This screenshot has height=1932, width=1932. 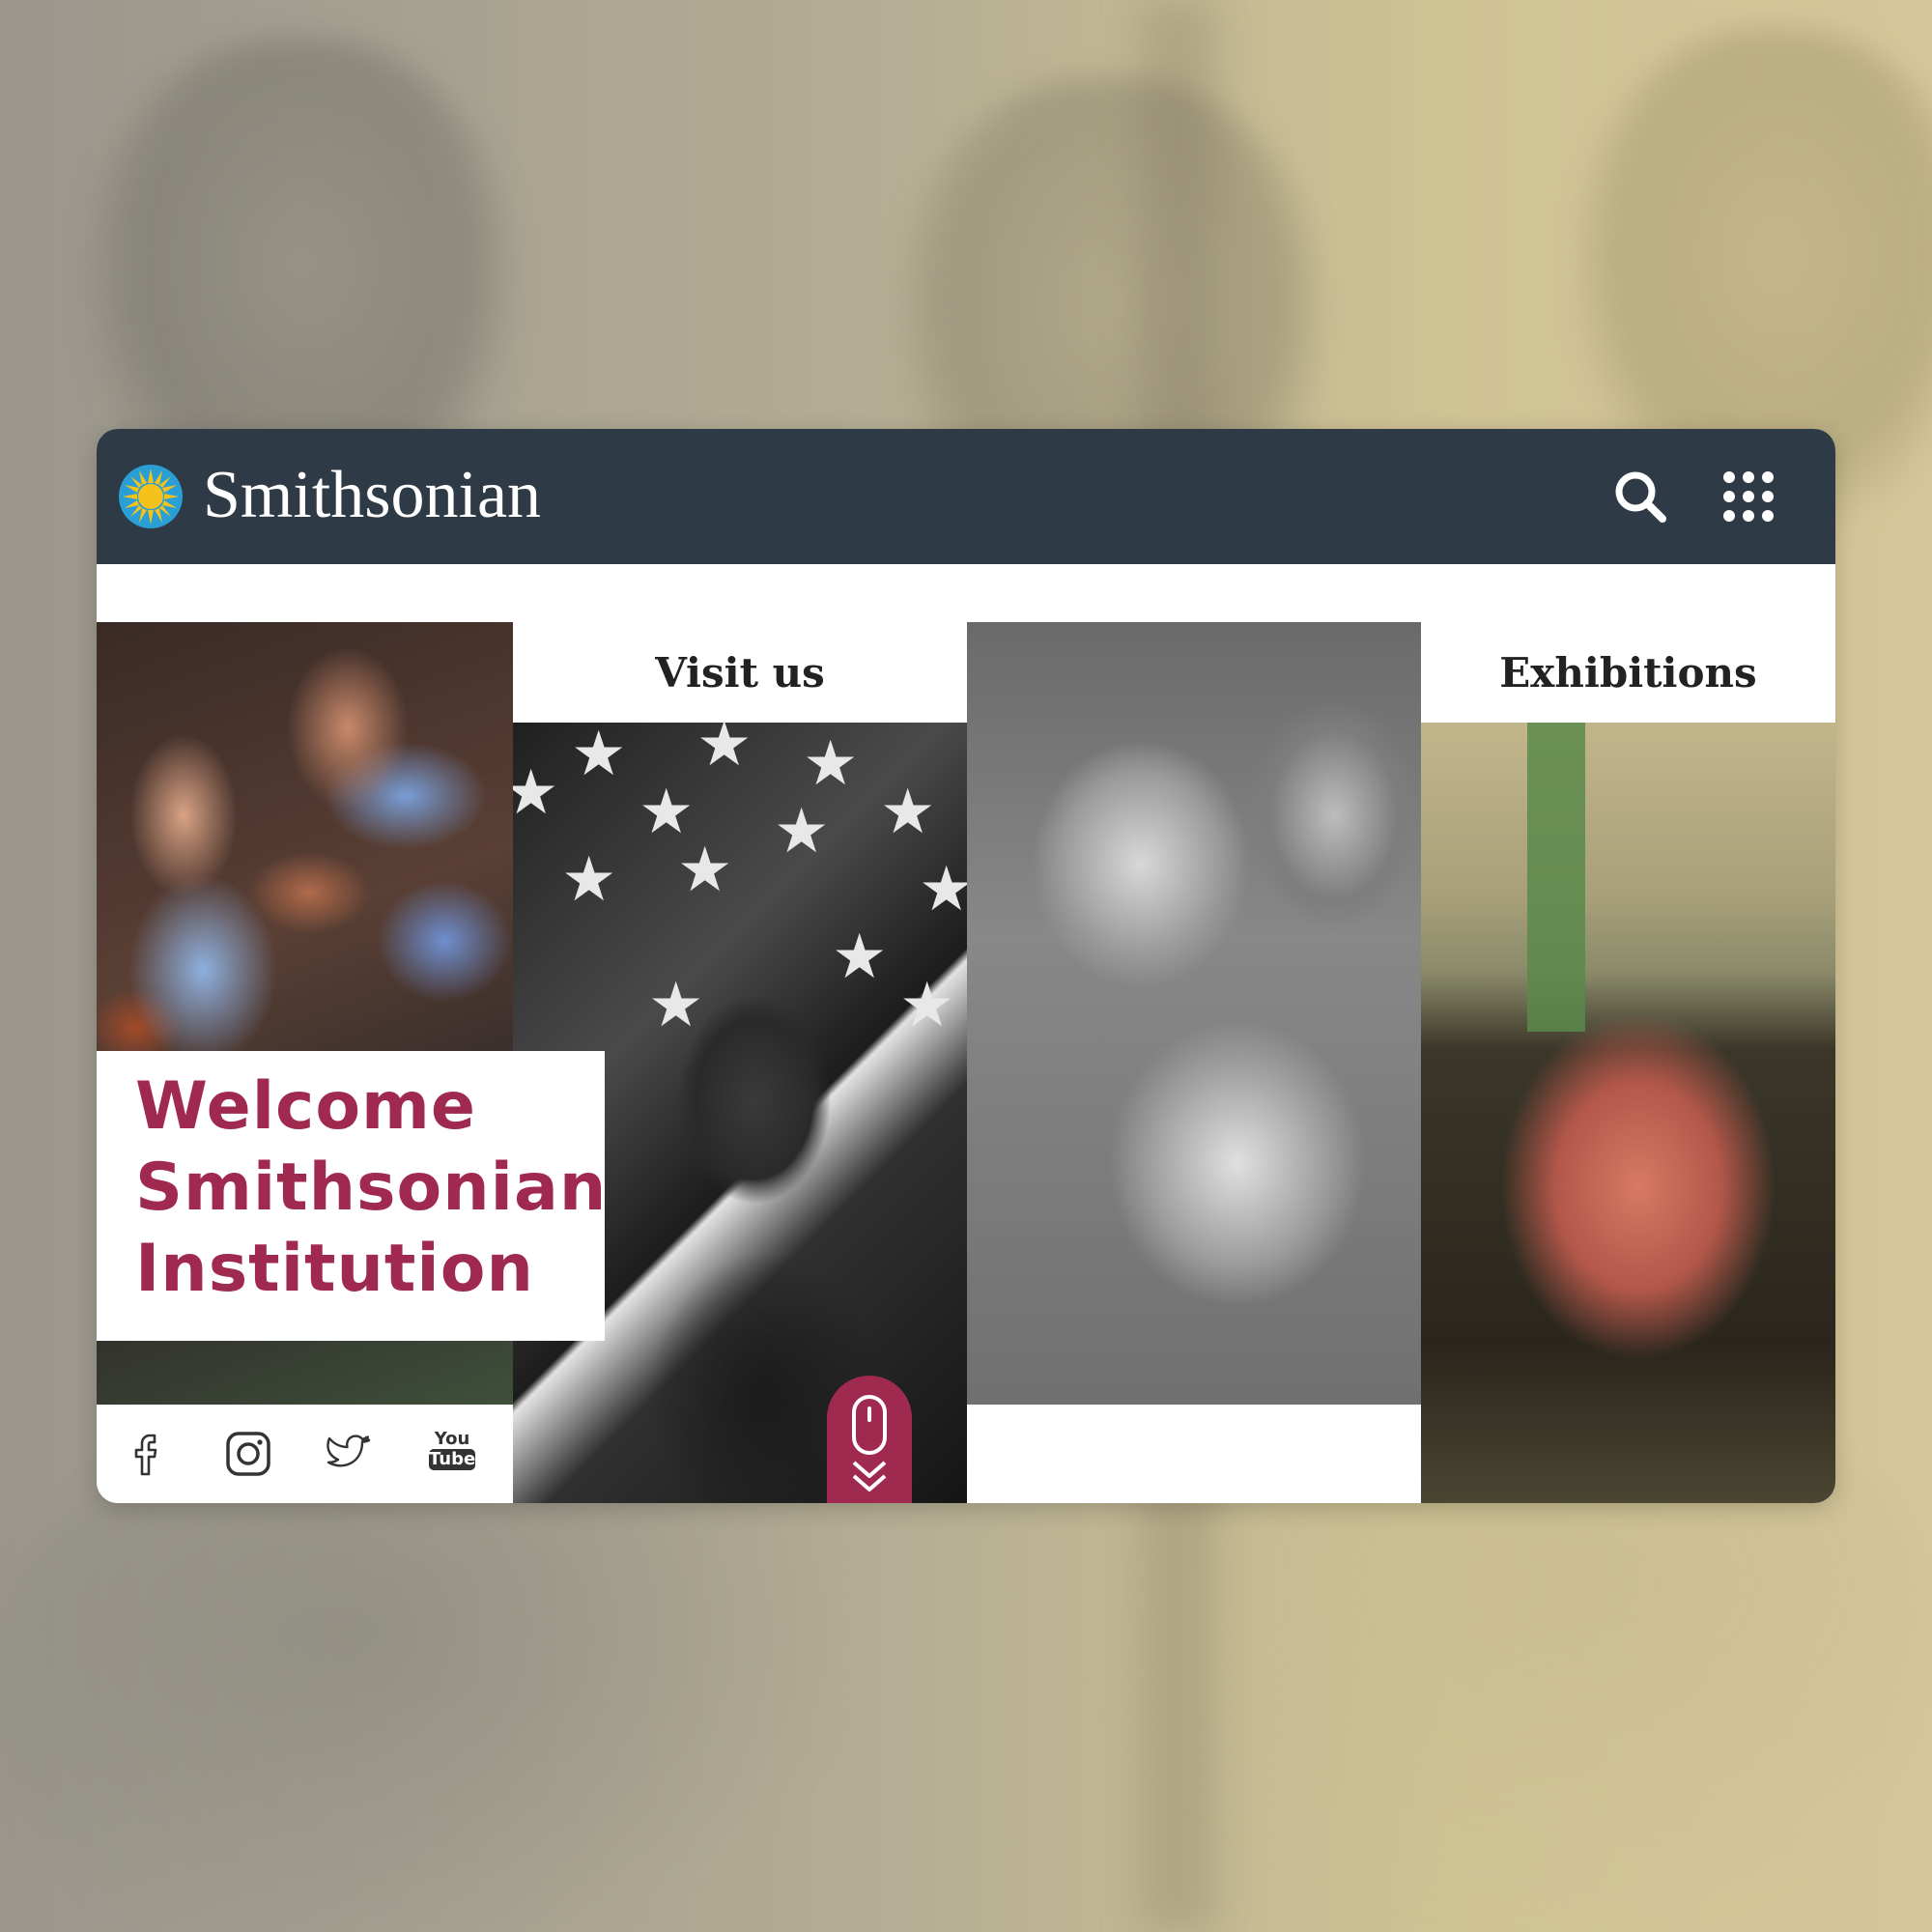 I want to click on instagram-icon, so click(x=248, y=1454).